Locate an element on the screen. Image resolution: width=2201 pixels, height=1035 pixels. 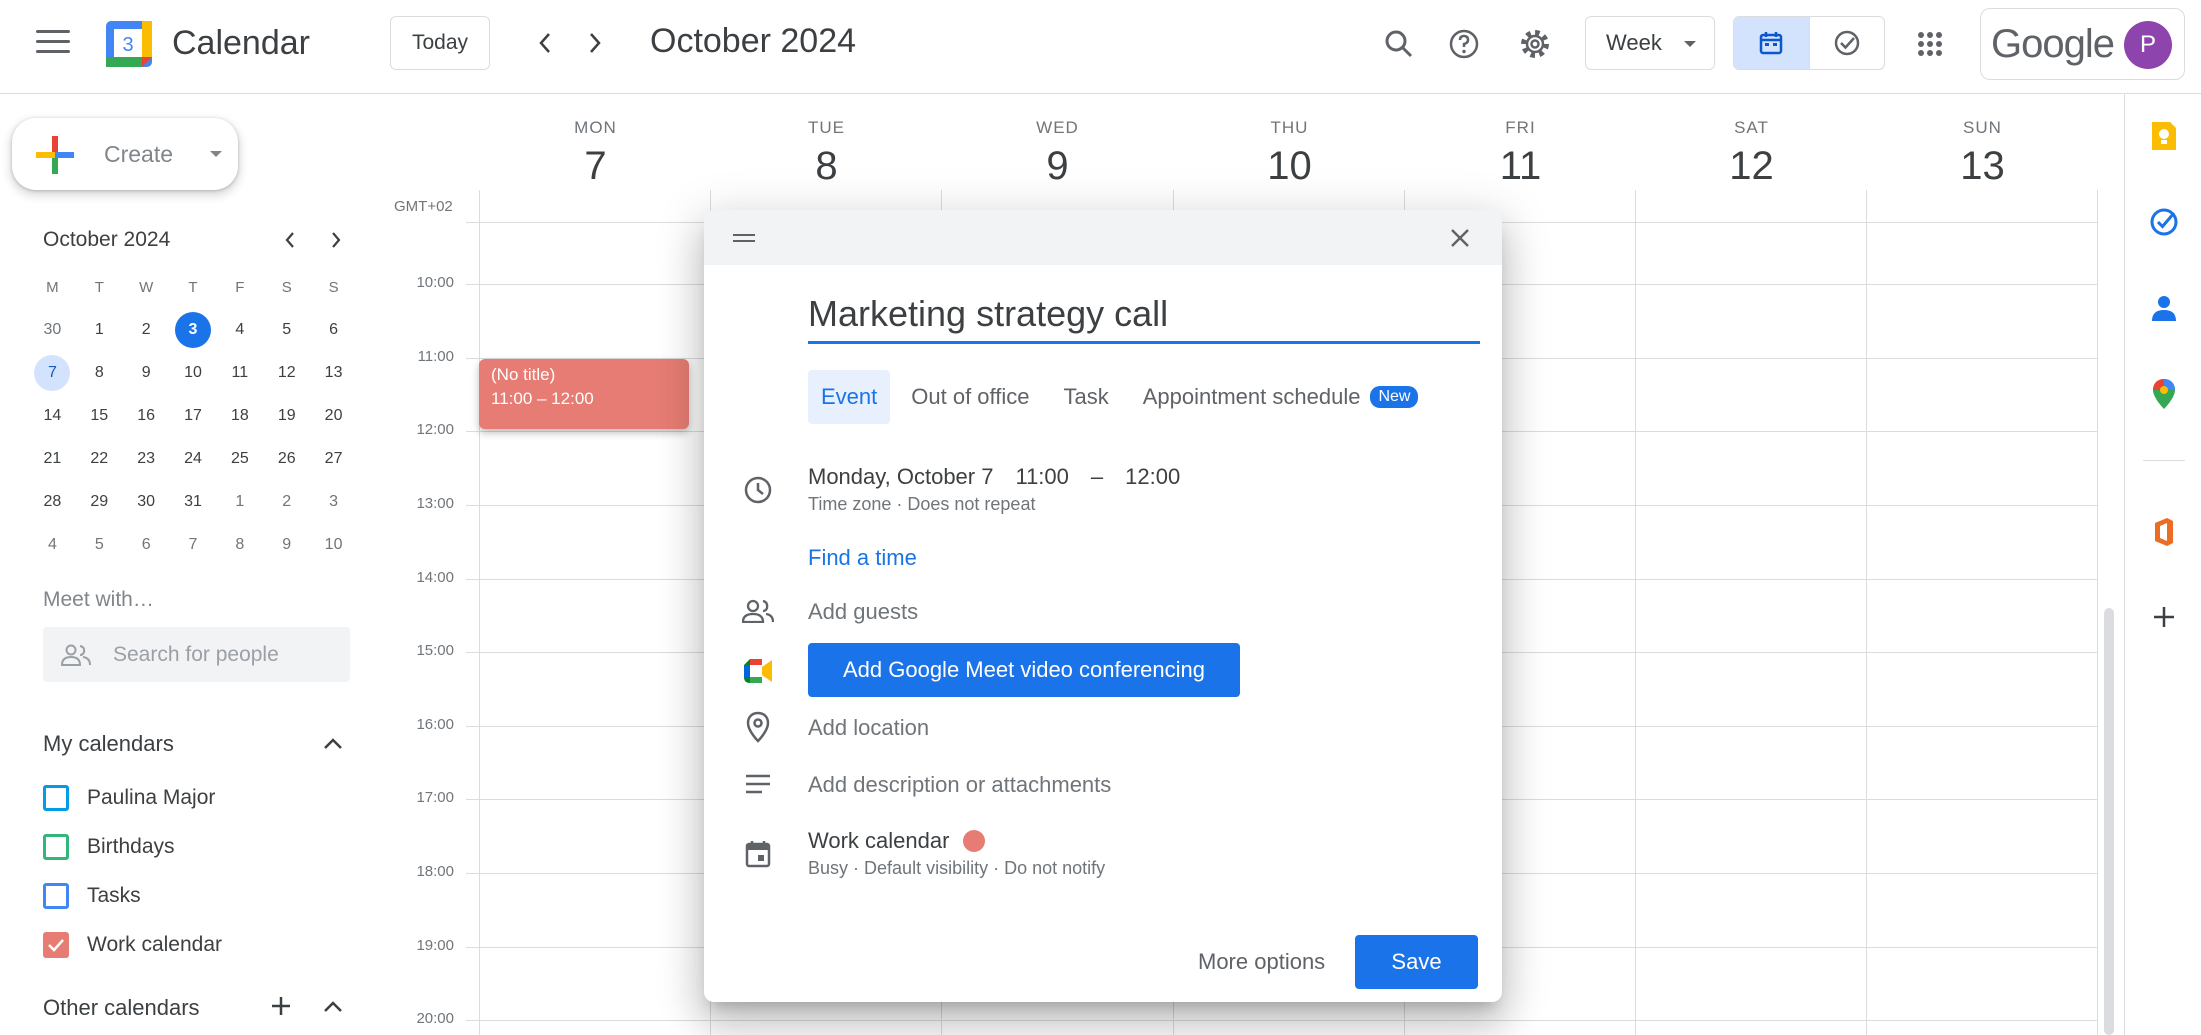
add-location-field: Add location is located at coordinates (868, 728).